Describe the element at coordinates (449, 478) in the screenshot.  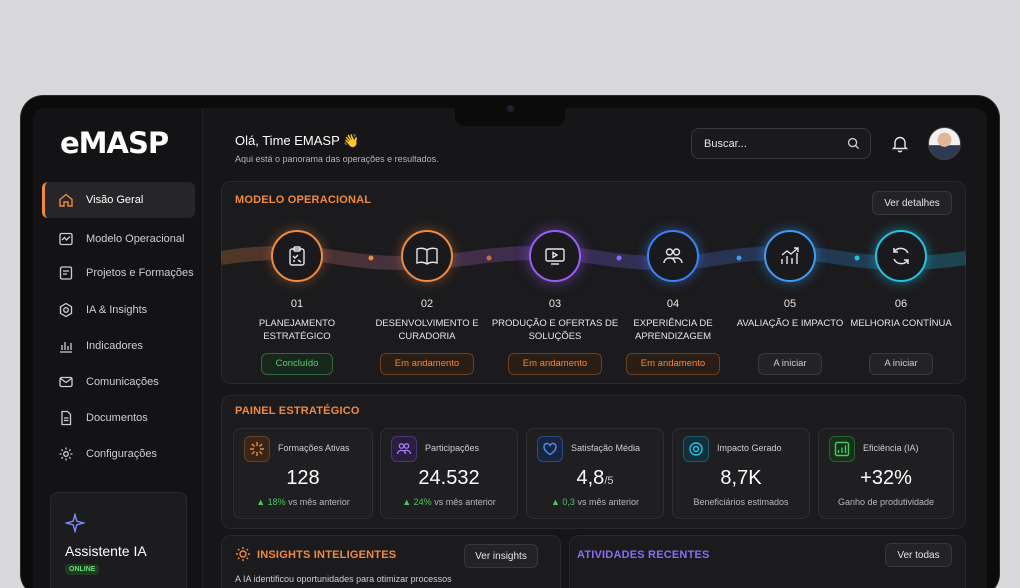
I see `kpi-value: 24.532` at that location.